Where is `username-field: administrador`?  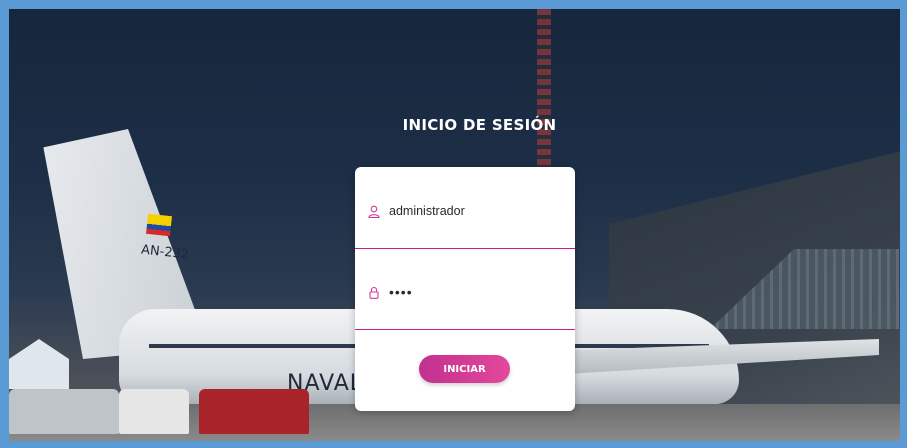 username-field: administrador is located at coordinates (465, 211).